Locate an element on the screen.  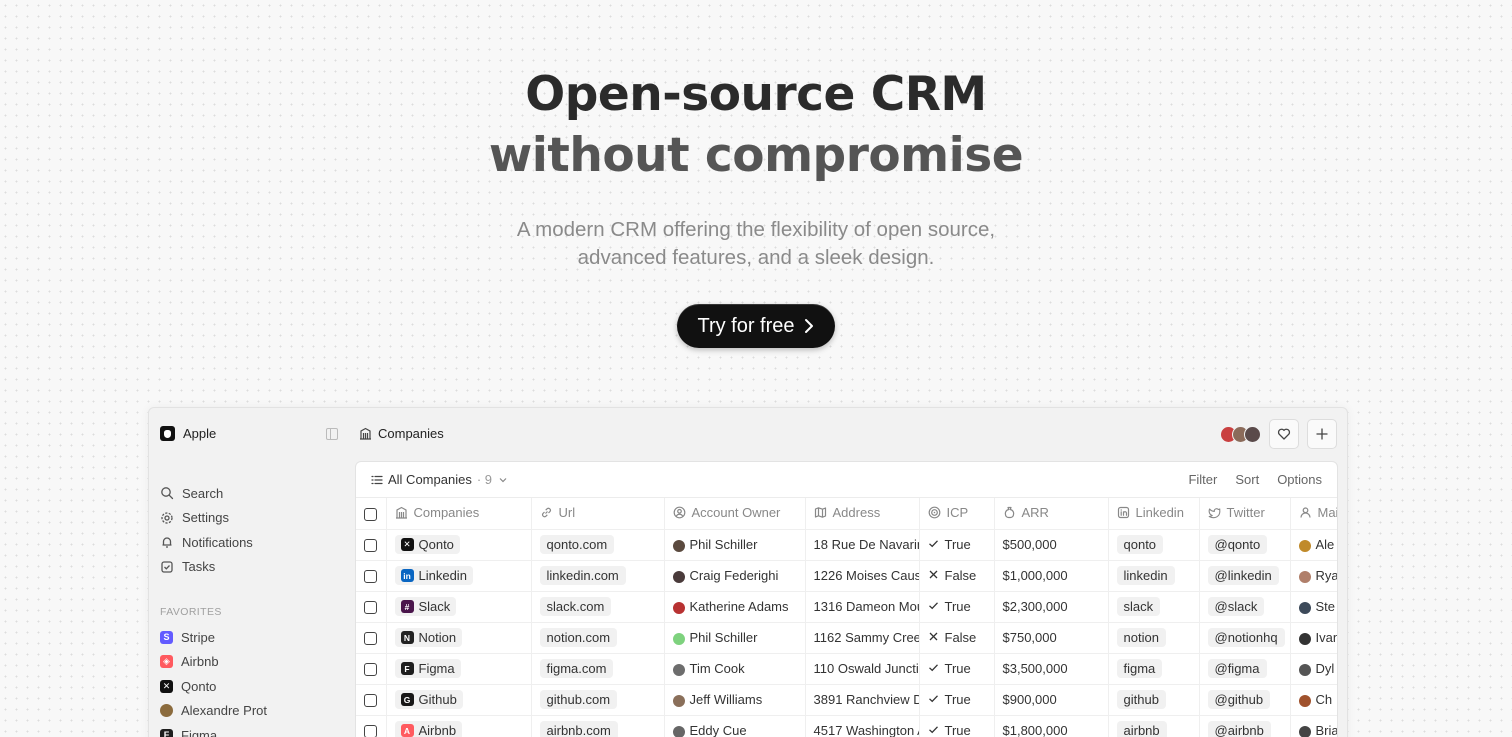
twitter-cell: @notionhq is located at coordinates (1245, 638).